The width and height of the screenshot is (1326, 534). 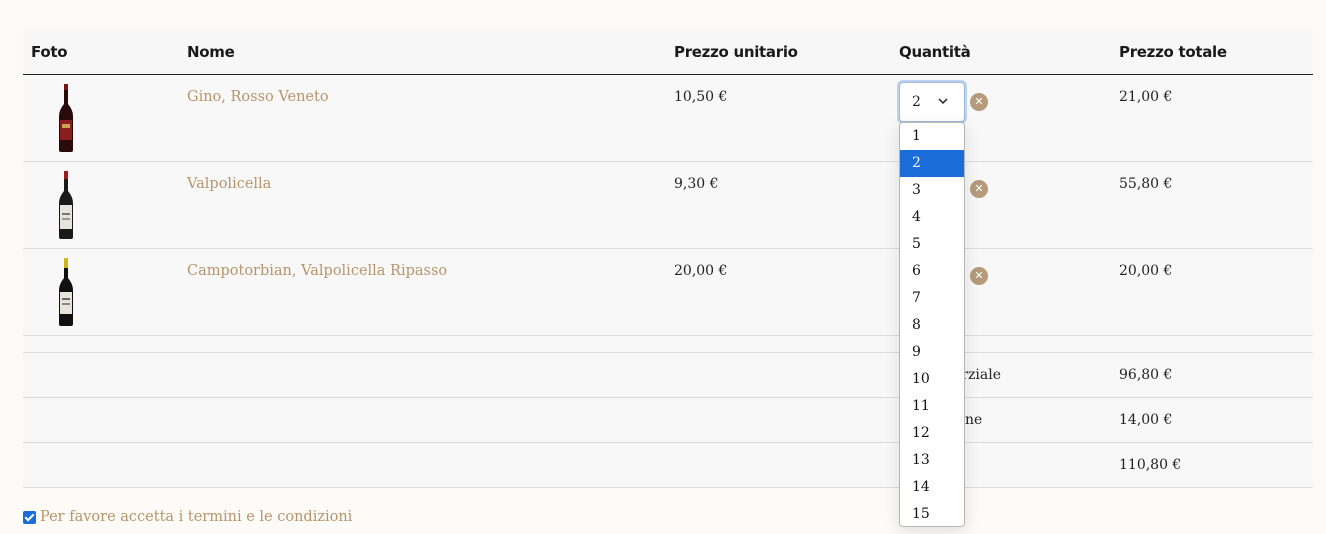 I want to click on summary-label: ne, so click(x=974, y=420).